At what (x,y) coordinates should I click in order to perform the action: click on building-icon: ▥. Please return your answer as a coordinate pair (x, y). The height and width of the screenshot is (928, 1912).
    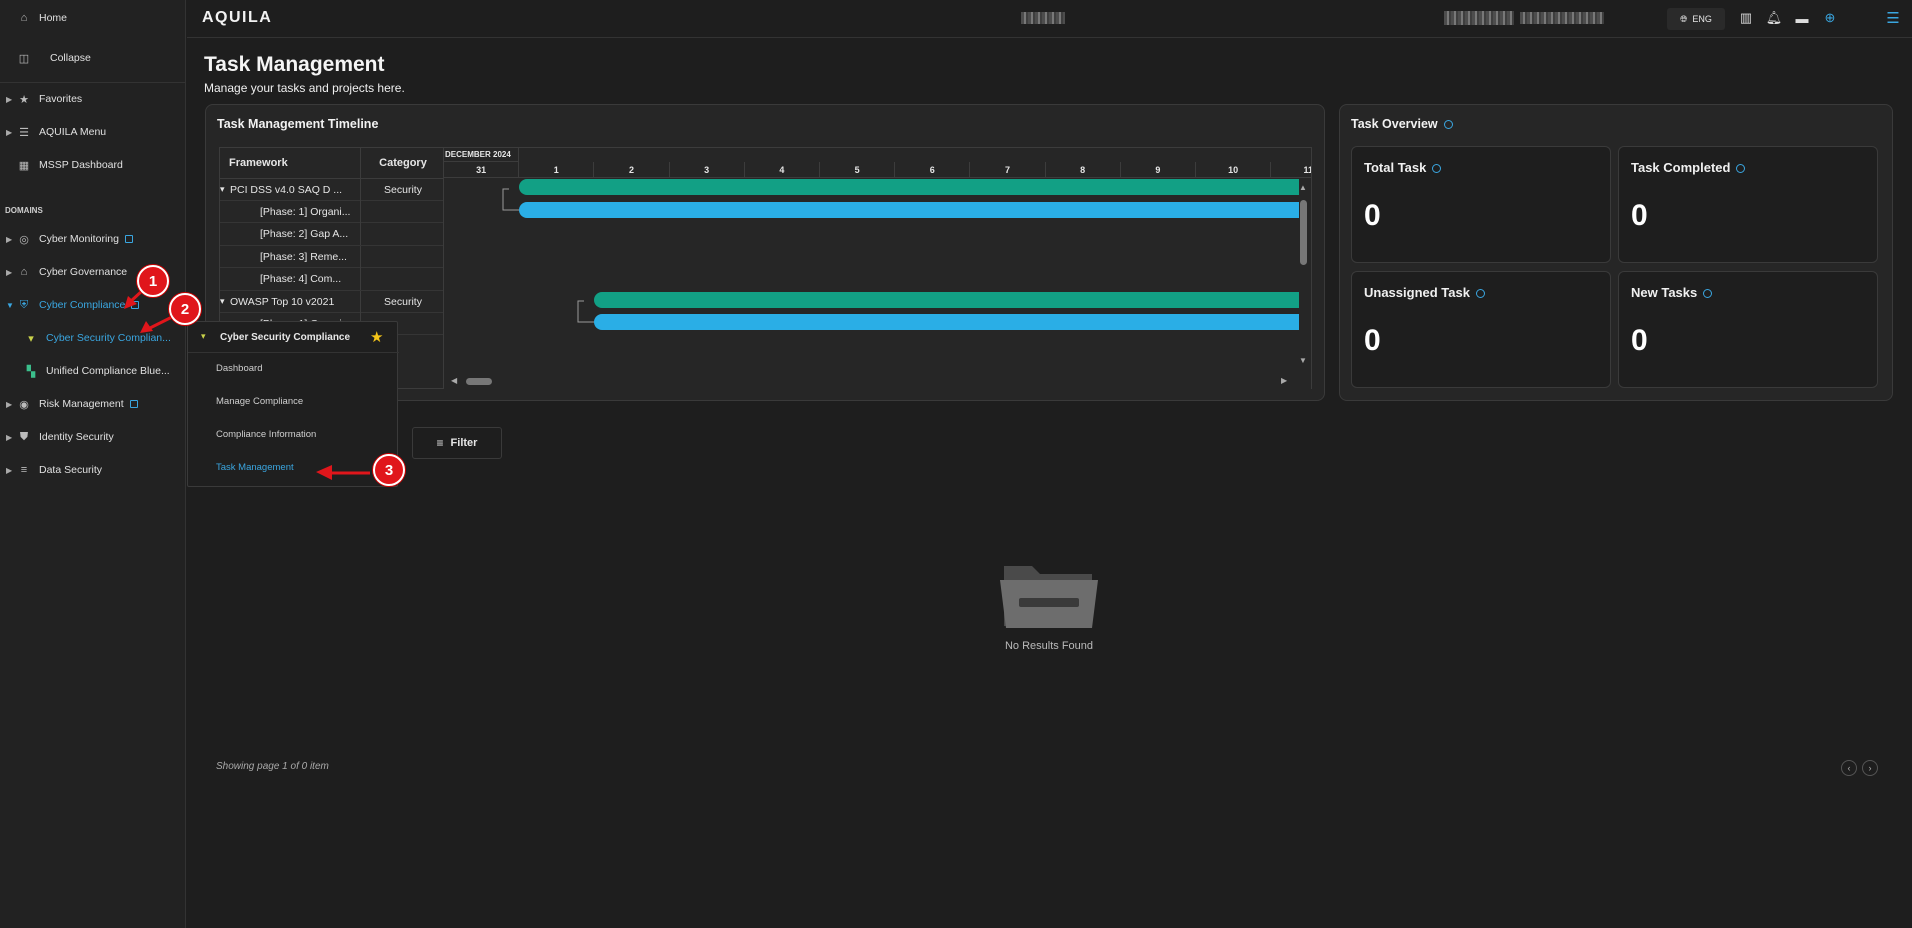
    Looking at the image, I should click on (1746, 18).